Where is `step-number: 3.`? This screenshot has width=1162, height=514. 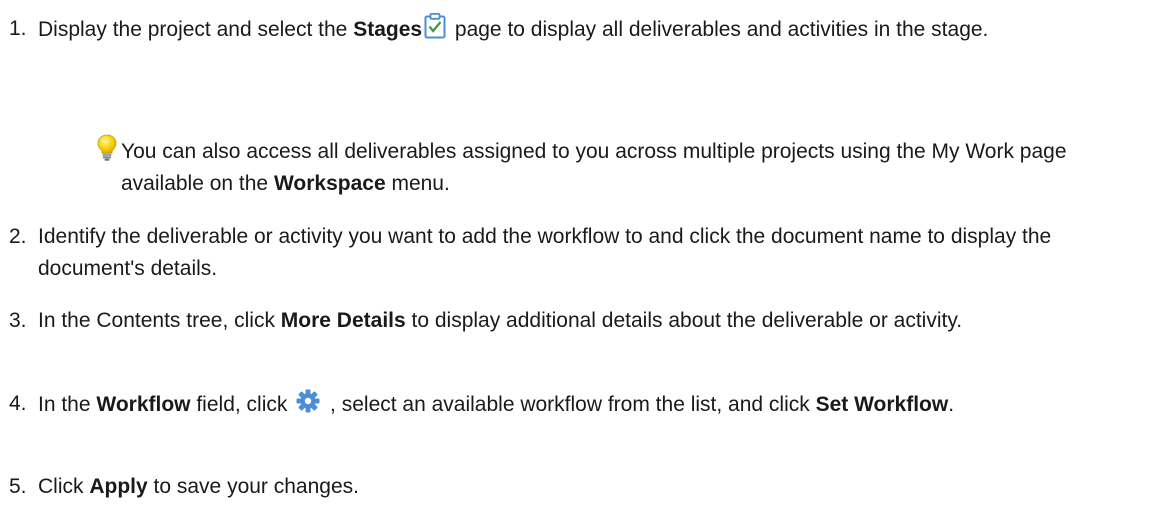 step-number: 3. is located at coordinates (18, 320).